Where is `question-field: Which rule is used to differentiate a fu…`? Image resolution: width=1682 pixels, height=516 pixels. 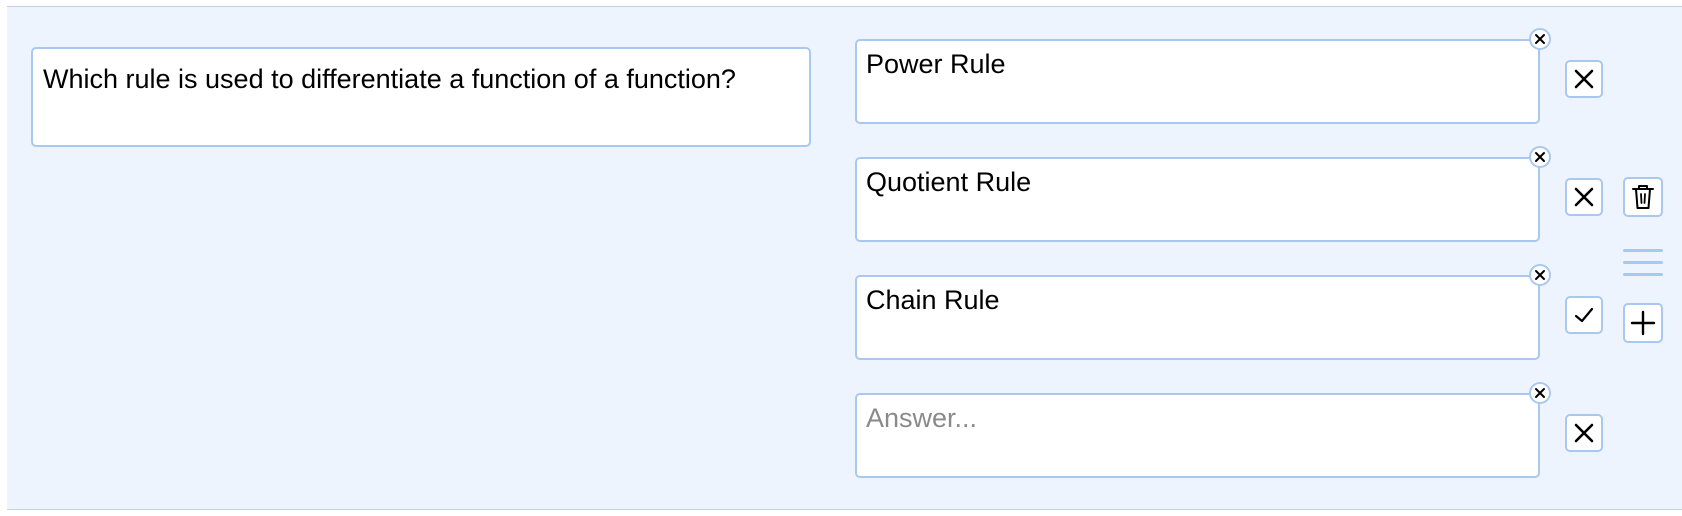
question-field: Which rule is used to differentiate a fu… is located at coordinates (421, 97).